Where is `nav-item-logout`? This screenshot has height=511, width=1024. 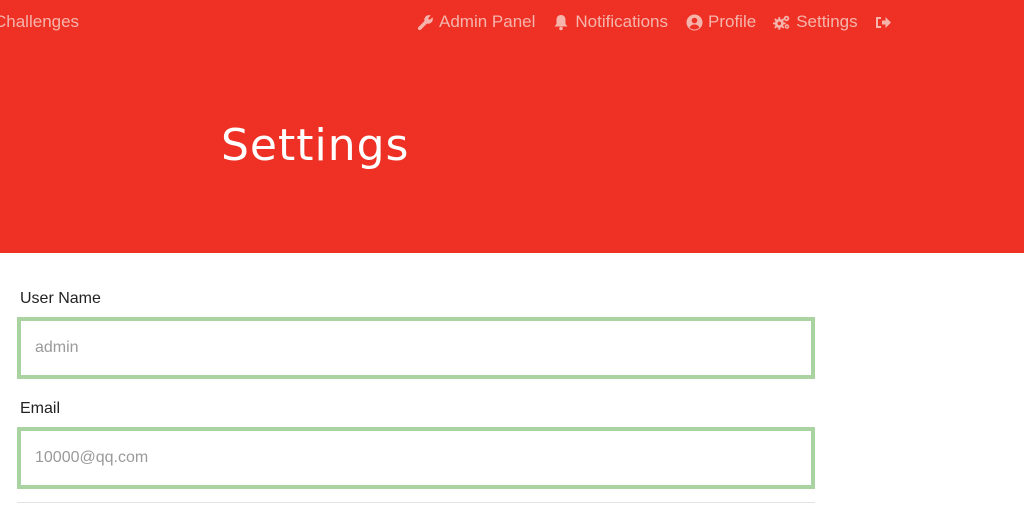
nav-item-logout is located at coordinates (884, 22).